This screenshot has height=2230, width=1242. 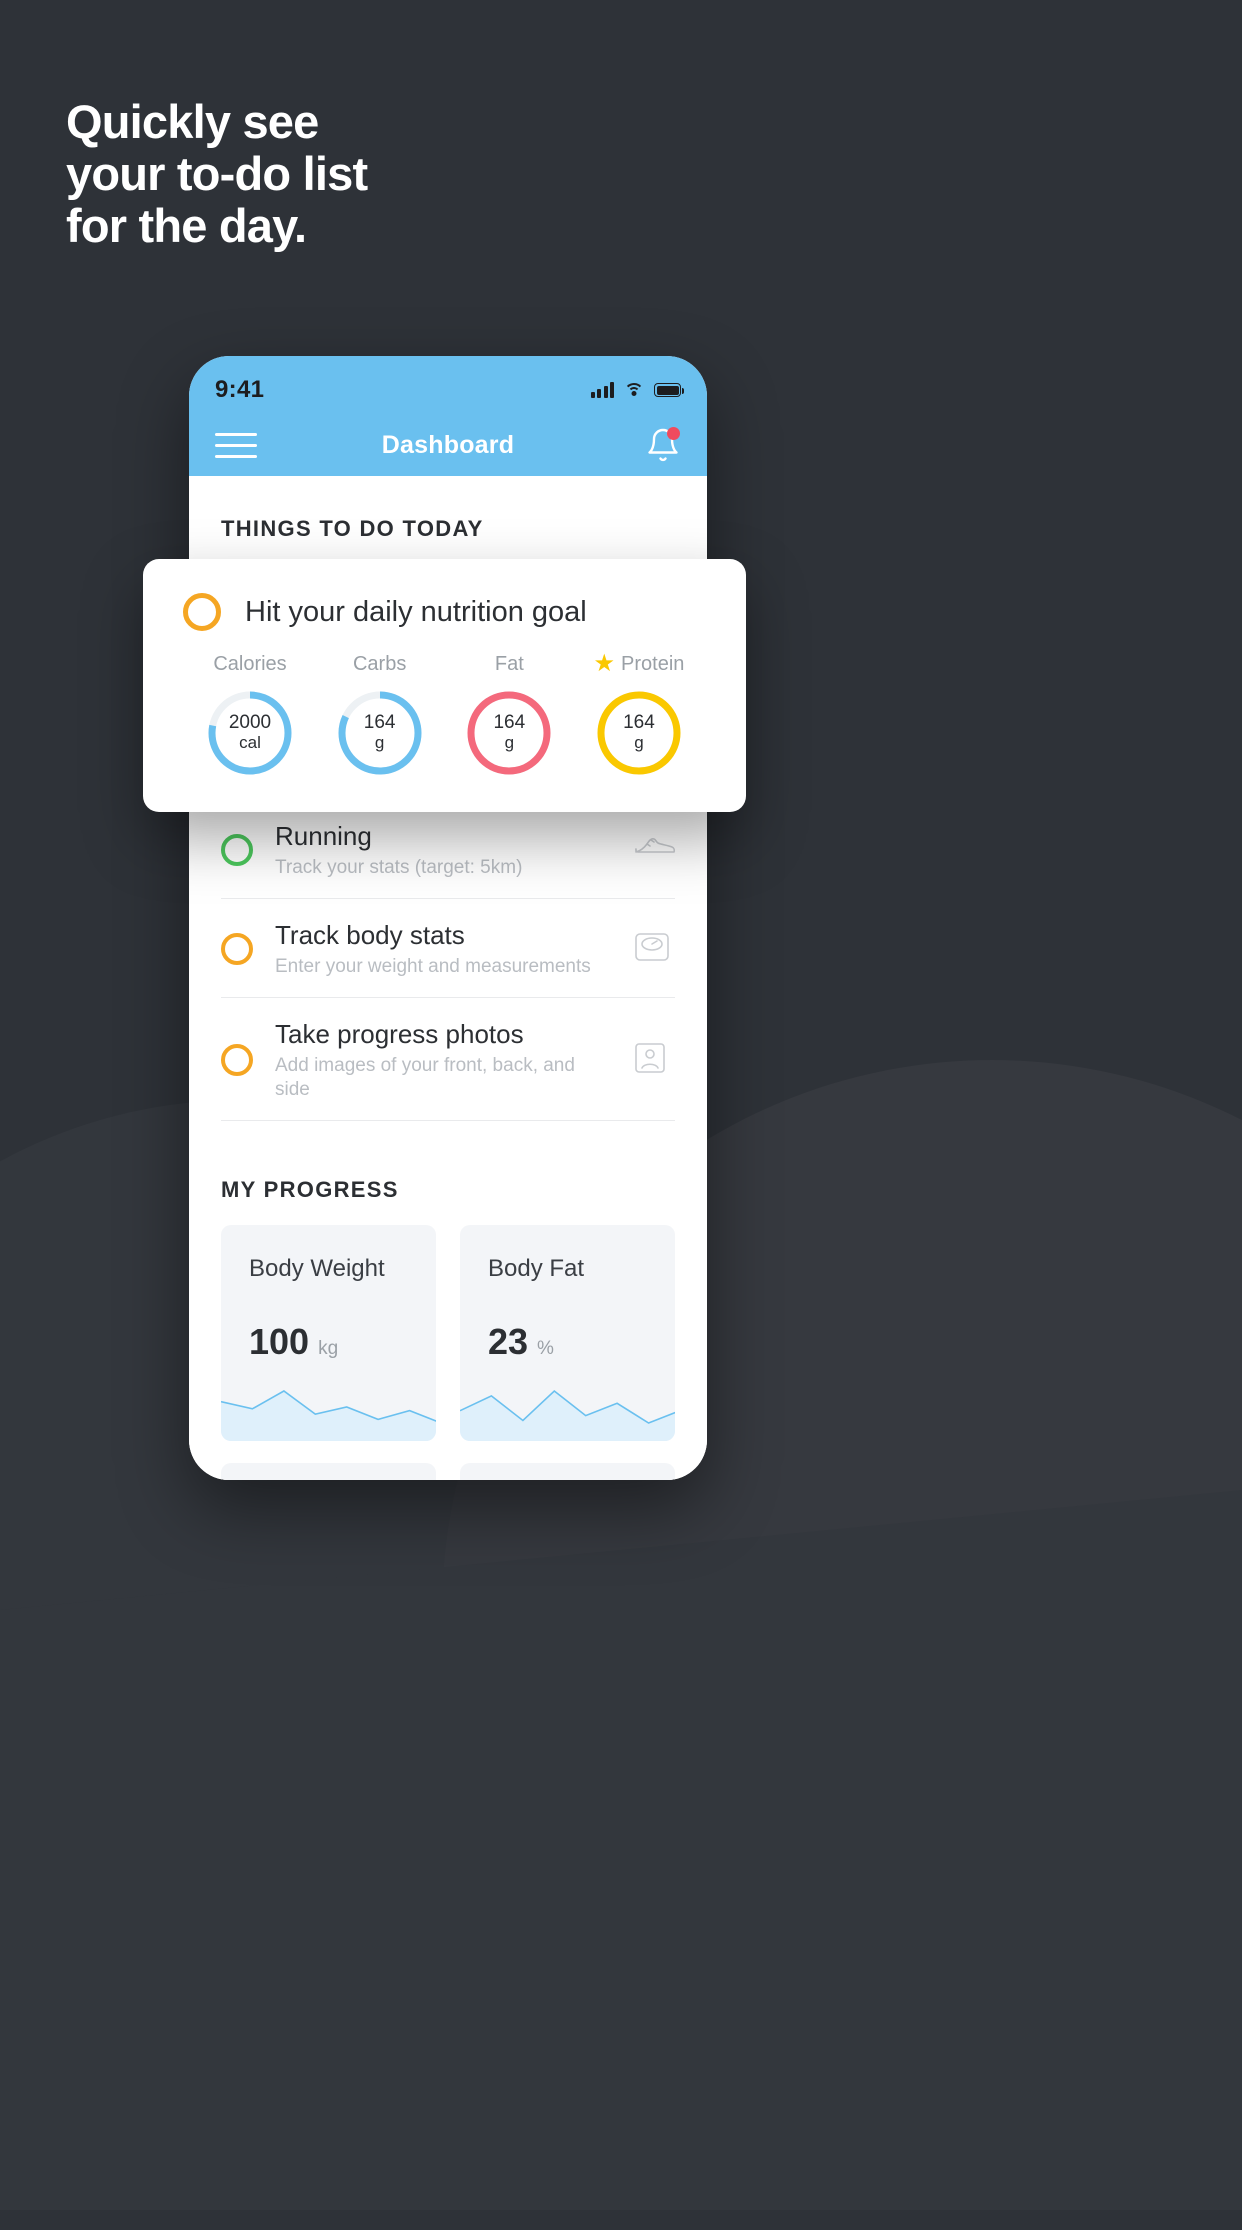 What do you see at coordinates (567, 1323) in the screenshot?
I see `card-value-row: 23 %` at bounding box center [567, 1323].